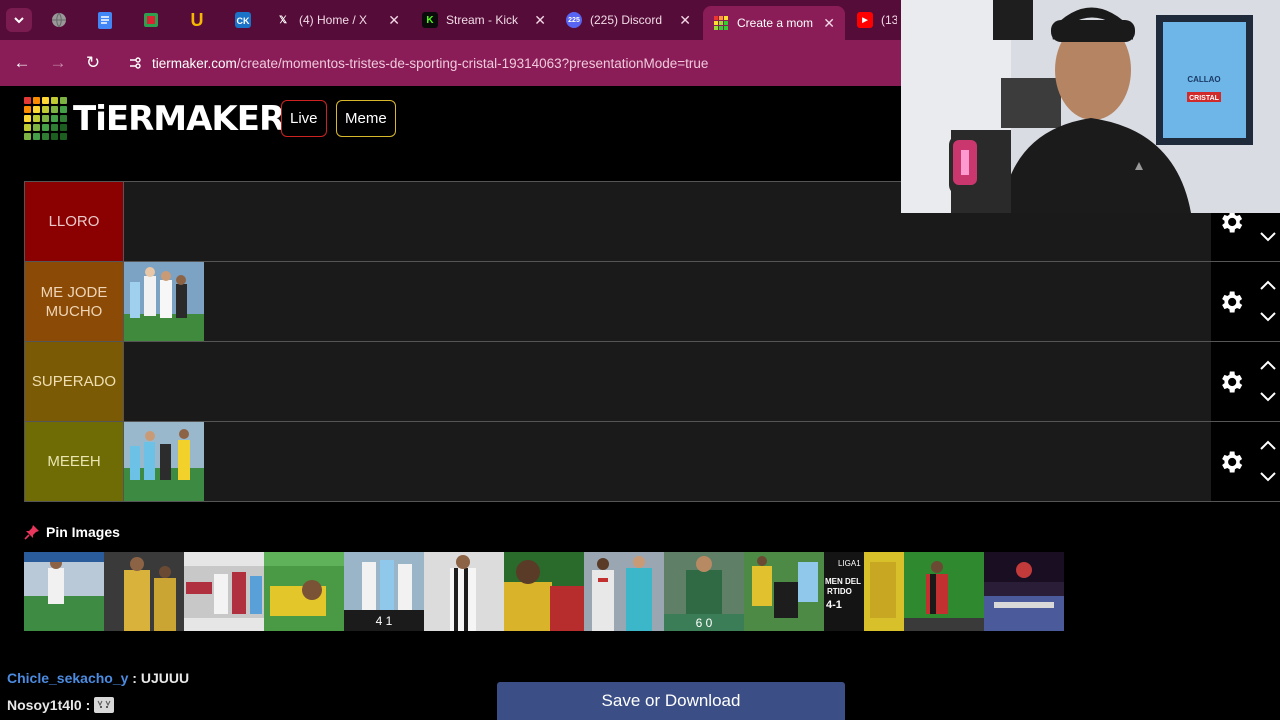 This screenshot has height=720, width=1280. I want to click on tab-title: Stream - Kick, so click(482, 20).